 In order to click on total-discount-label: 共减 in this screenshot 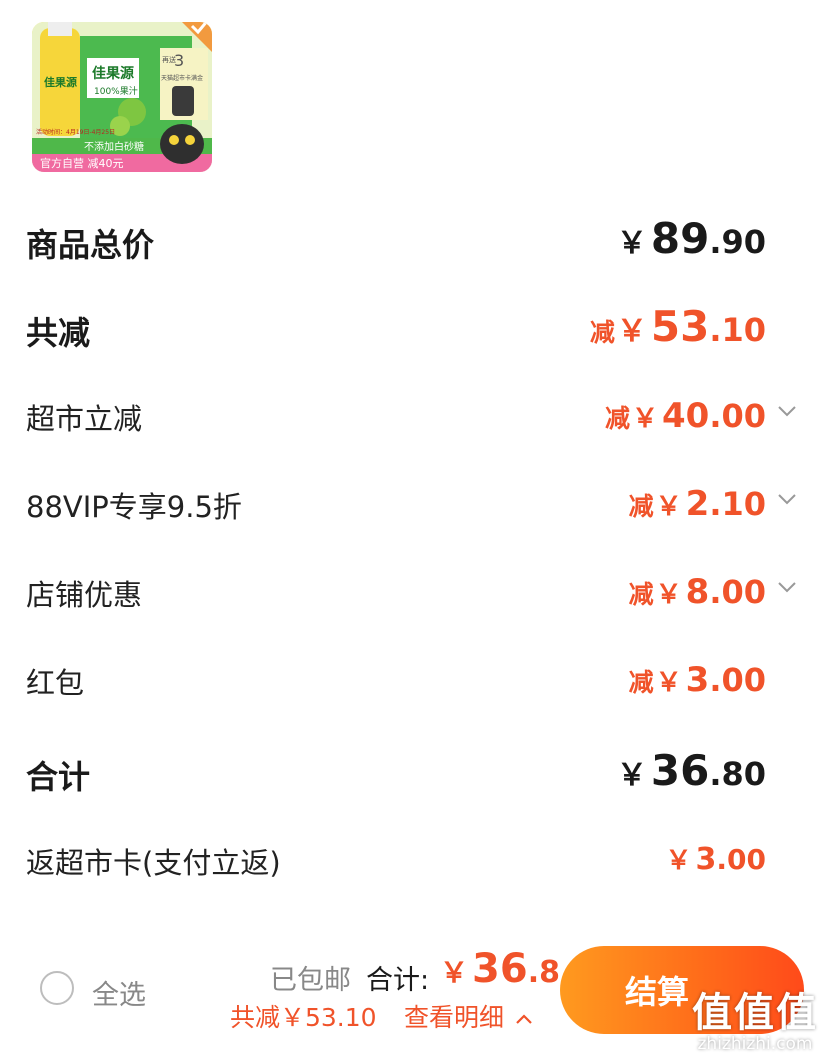, I will do `click(58, 333)`.